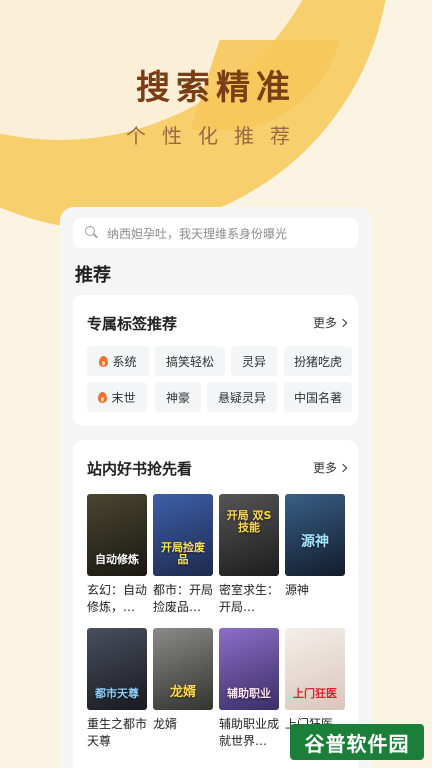 The width and height of the screenshot is (432, 768). I want to click on cover-title: 开局捡废品, so click(183, 553).